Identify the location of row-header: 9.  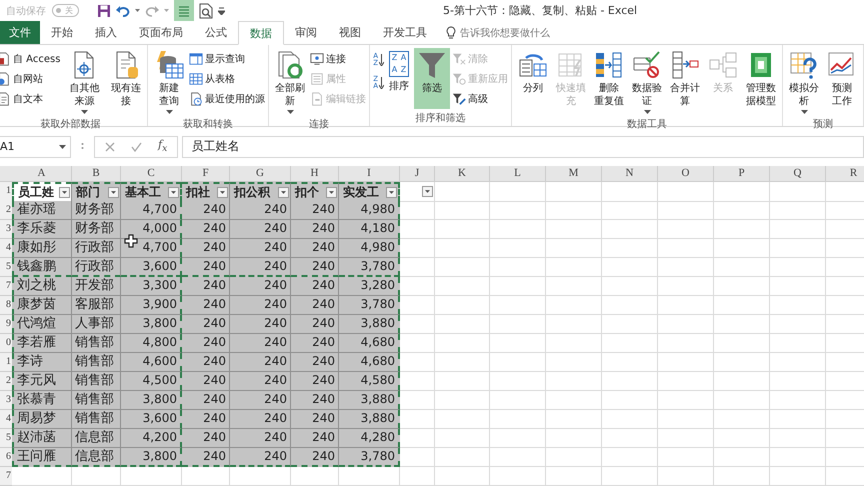
(6, 324).